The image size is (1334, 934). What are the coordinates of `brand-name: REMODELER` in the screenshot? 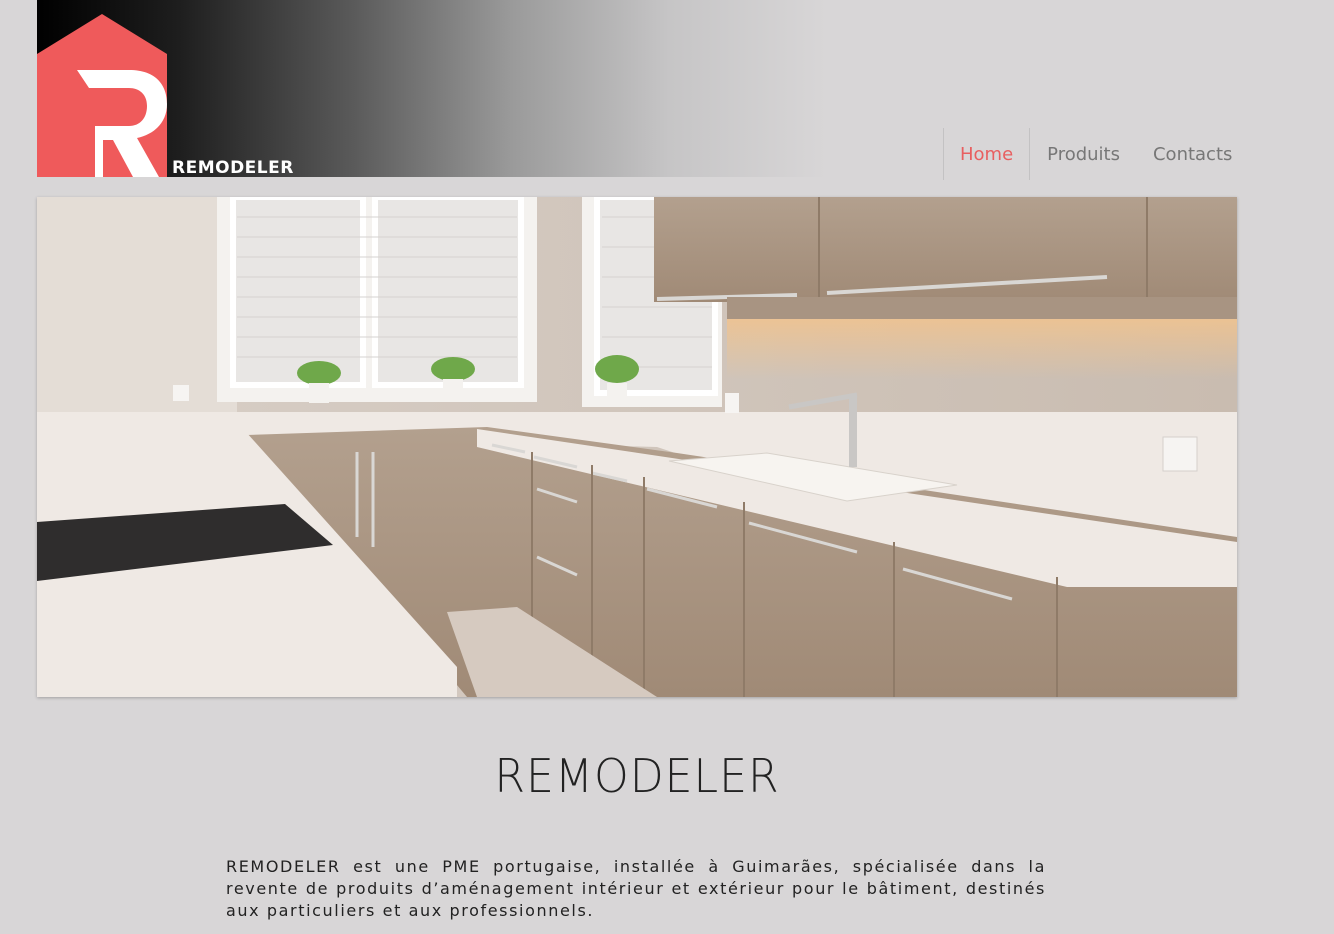 It's located at (233, 168).